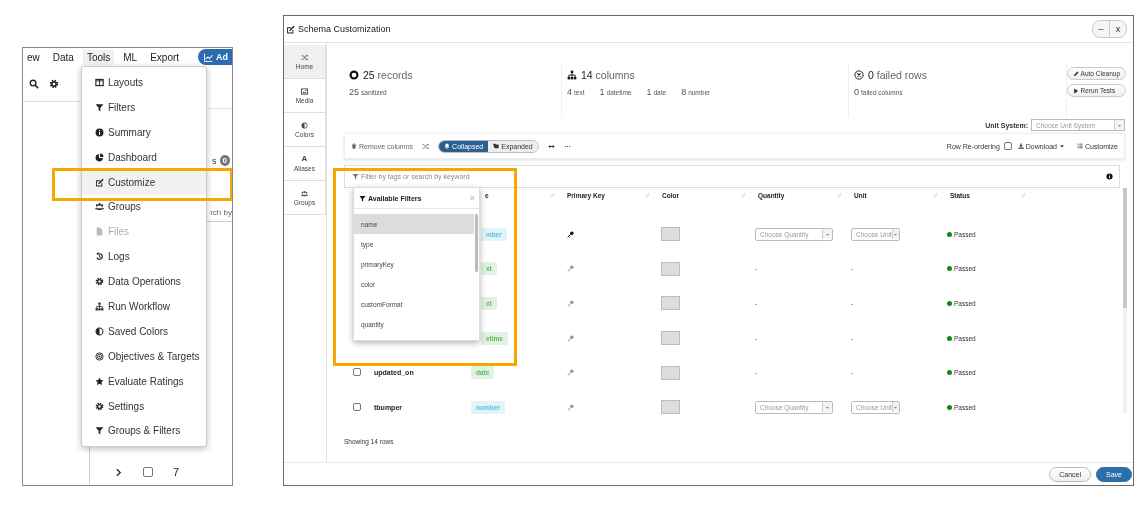 The height and width of the screenshot is (508, 1143). Describe the element at coordinates (960, 75) in the screenshot. I see `stat-title: 0 failed rows` at that location.